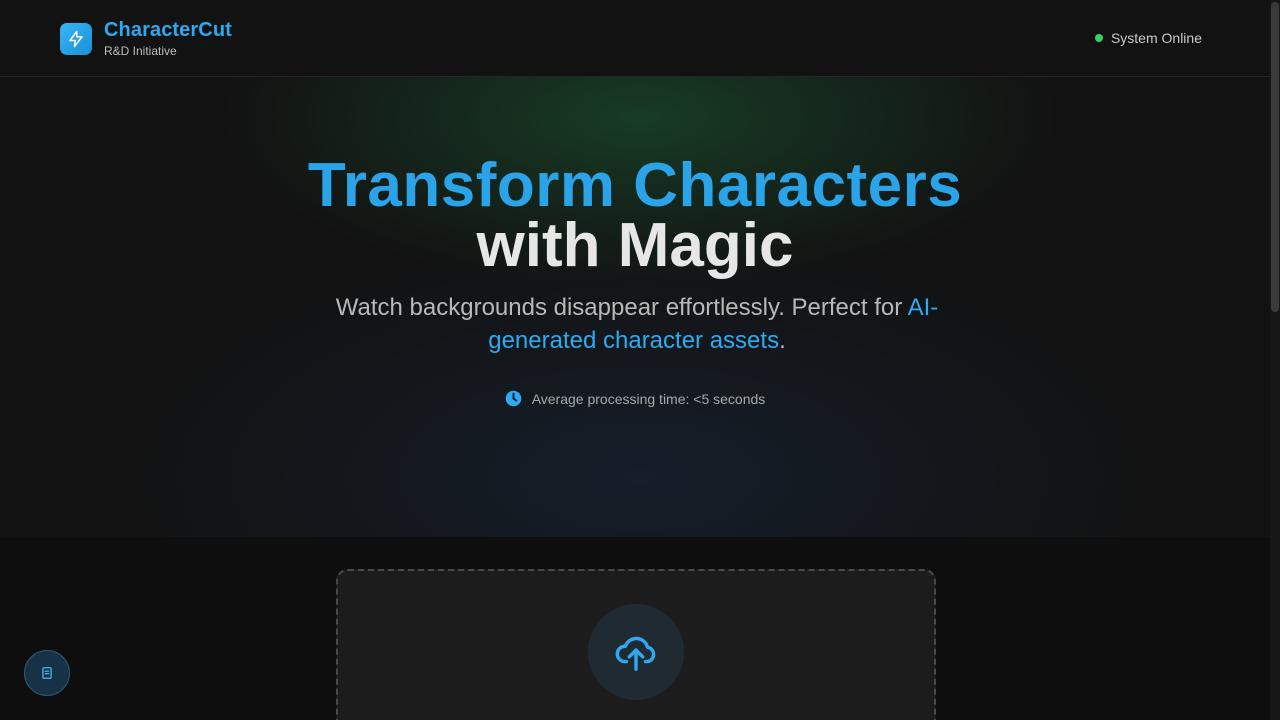  What do you see at coordinates (513, 398) in the screenshot?
I see `clock-icon` at bounding box center [513, 398].